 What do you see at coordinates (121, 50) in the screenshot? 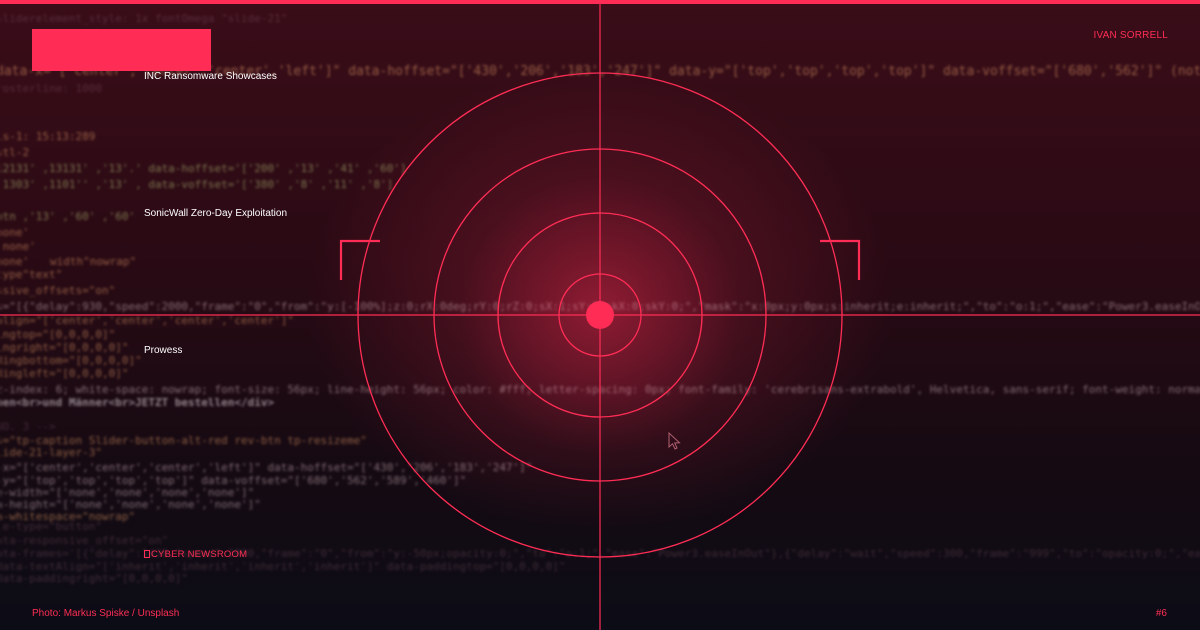
I see `logo-block` at bounding box center [121, 50].